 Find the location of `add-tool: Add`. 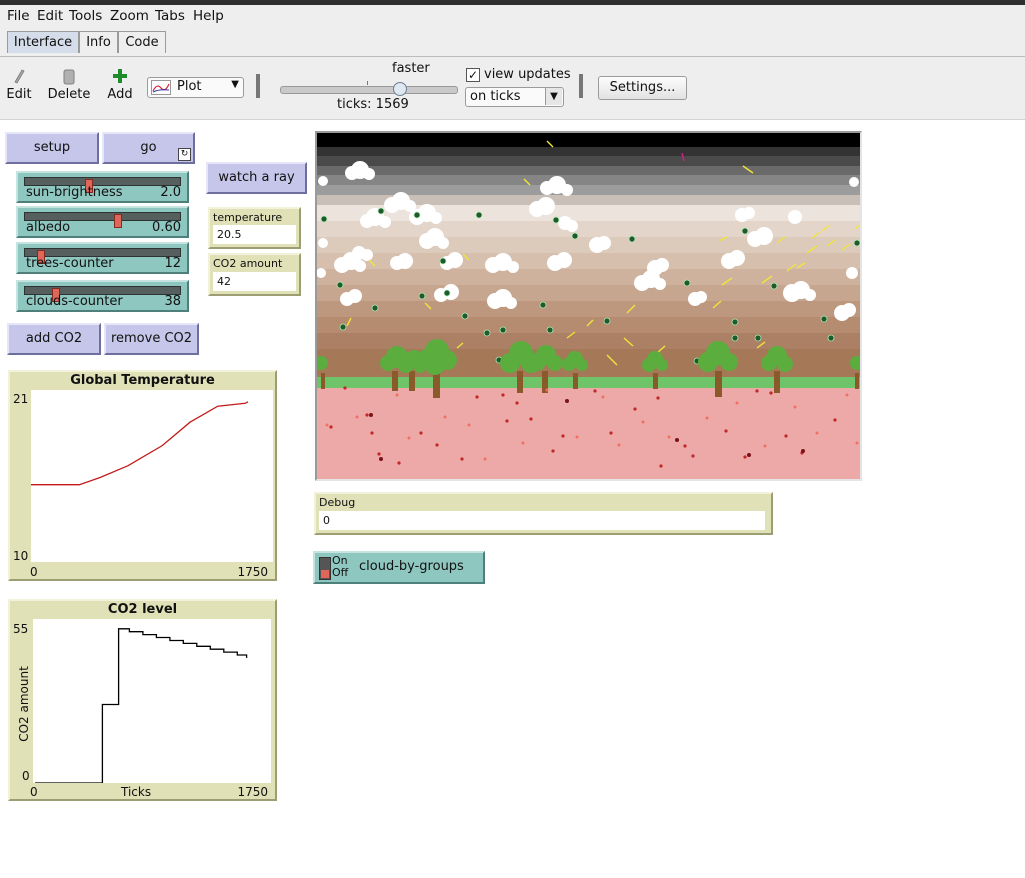

add-tool: Add is located at coordinates (120, 84).